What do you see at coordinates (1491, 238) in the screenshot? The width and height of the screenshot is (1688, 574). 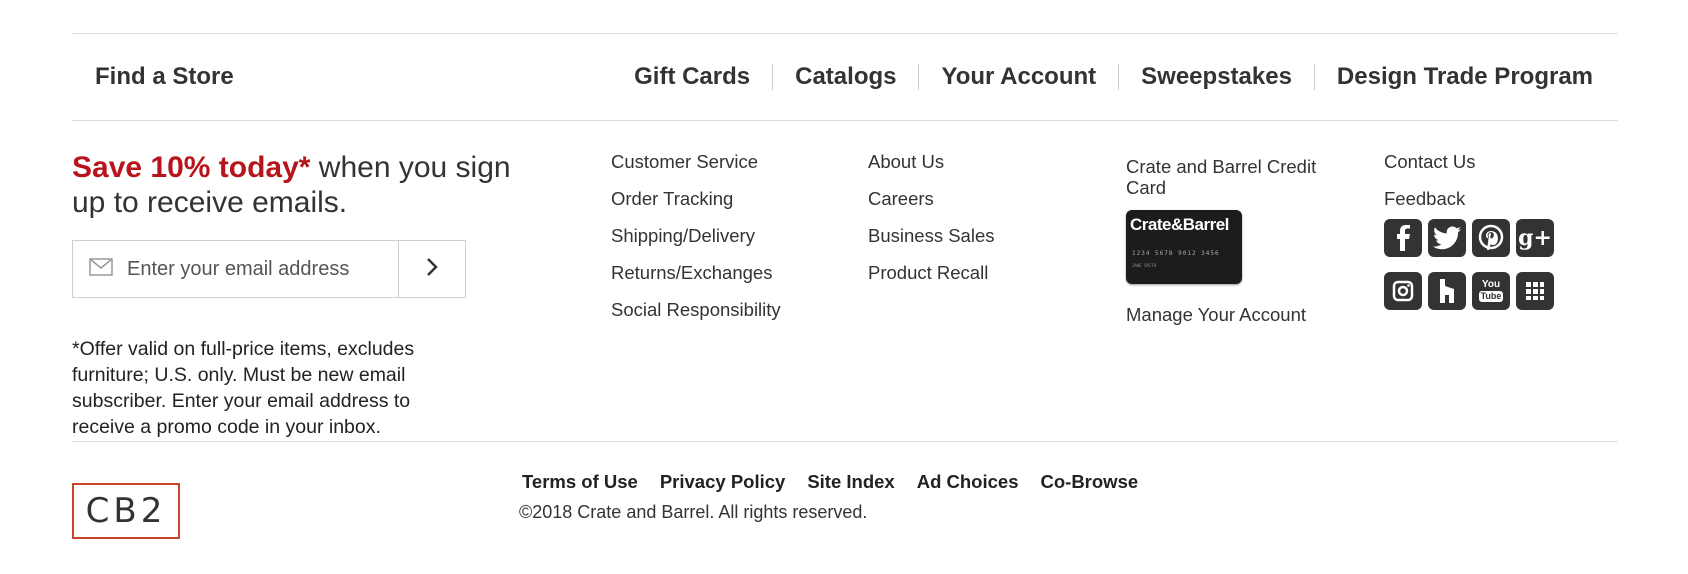 I see `pinterest-icon` at bounding box center [1491, 238].